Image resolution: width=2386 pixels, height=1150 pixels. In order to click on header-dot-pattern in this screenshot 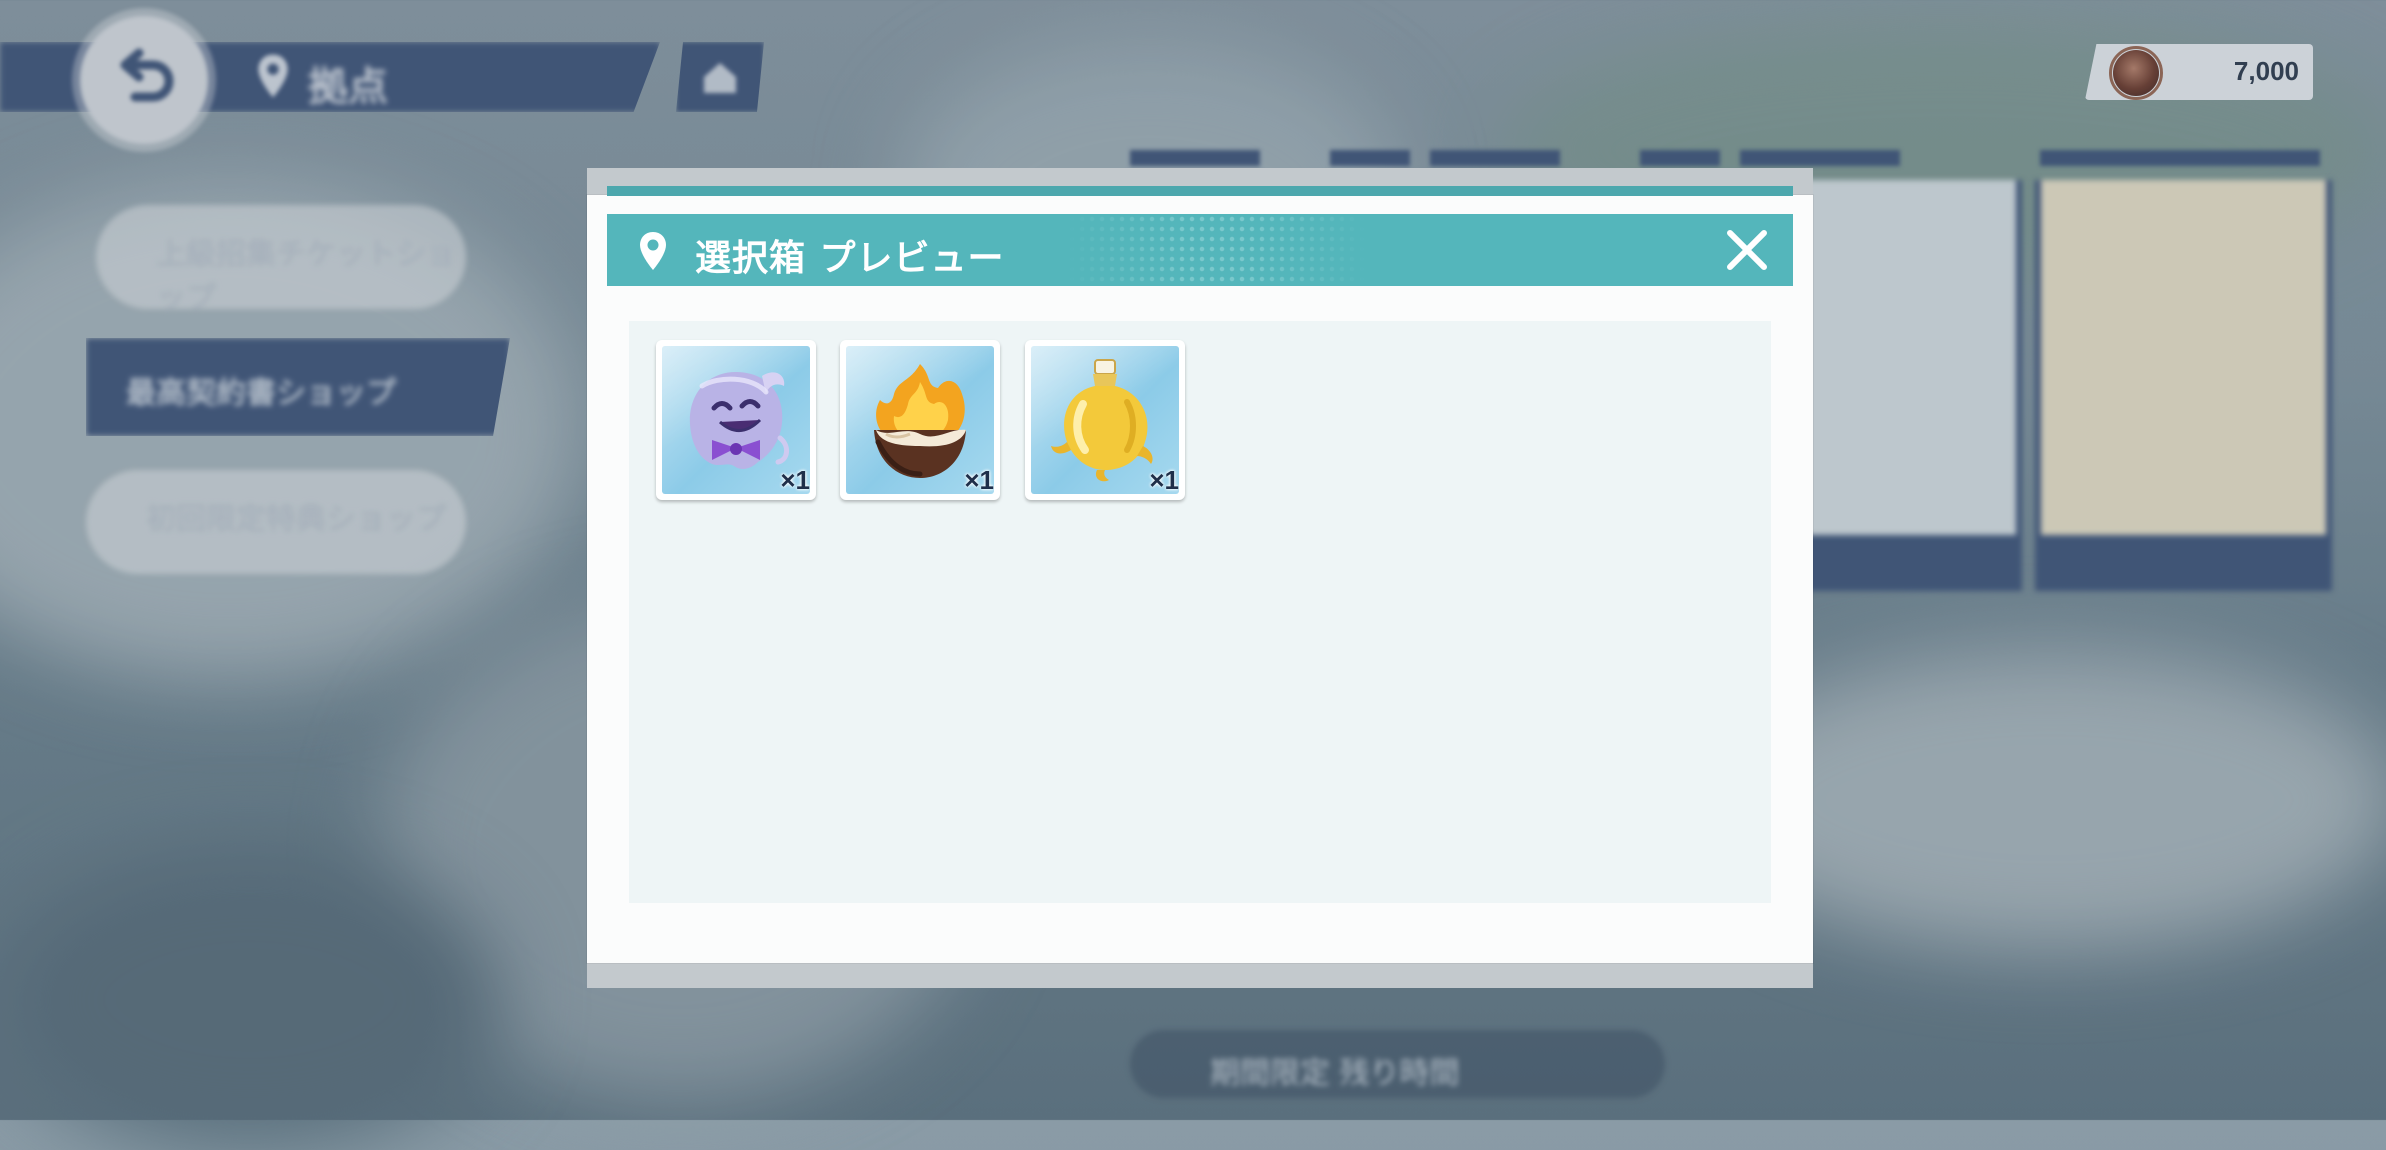, I will do `click(1217, 250)`.